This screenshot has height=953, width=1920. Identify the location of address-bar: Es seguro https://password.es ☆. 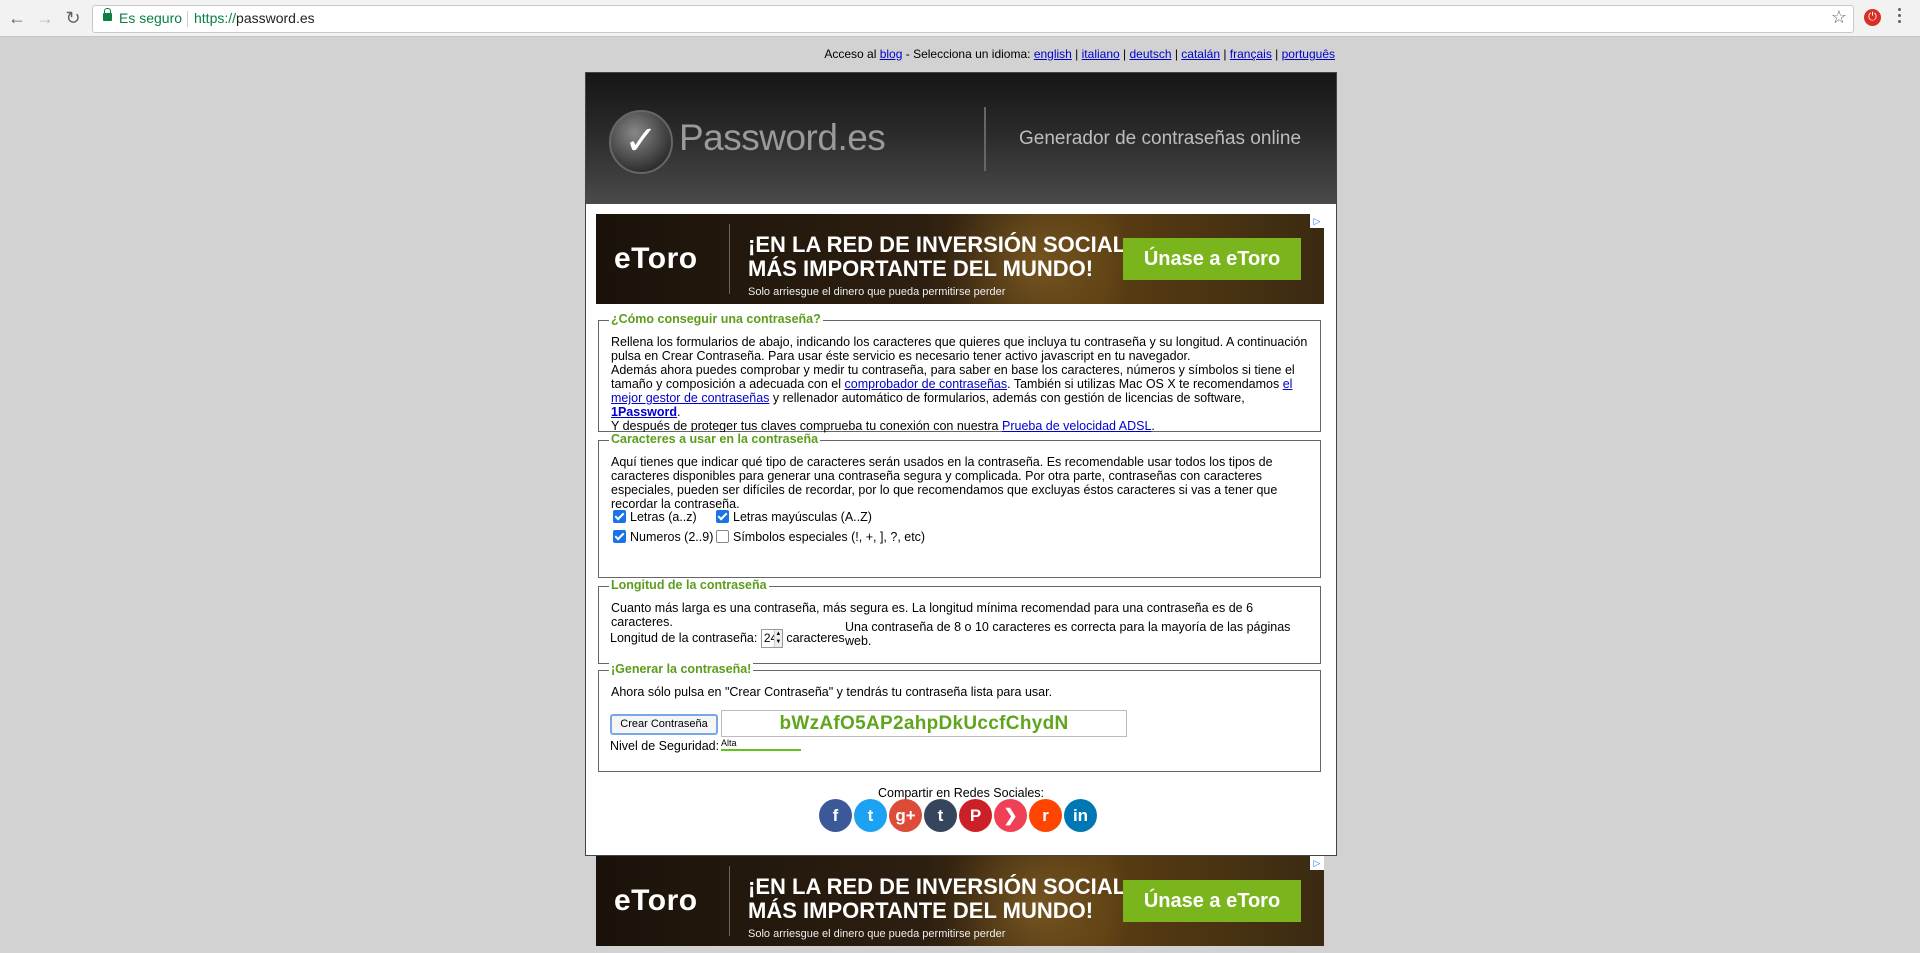
(973, 19).